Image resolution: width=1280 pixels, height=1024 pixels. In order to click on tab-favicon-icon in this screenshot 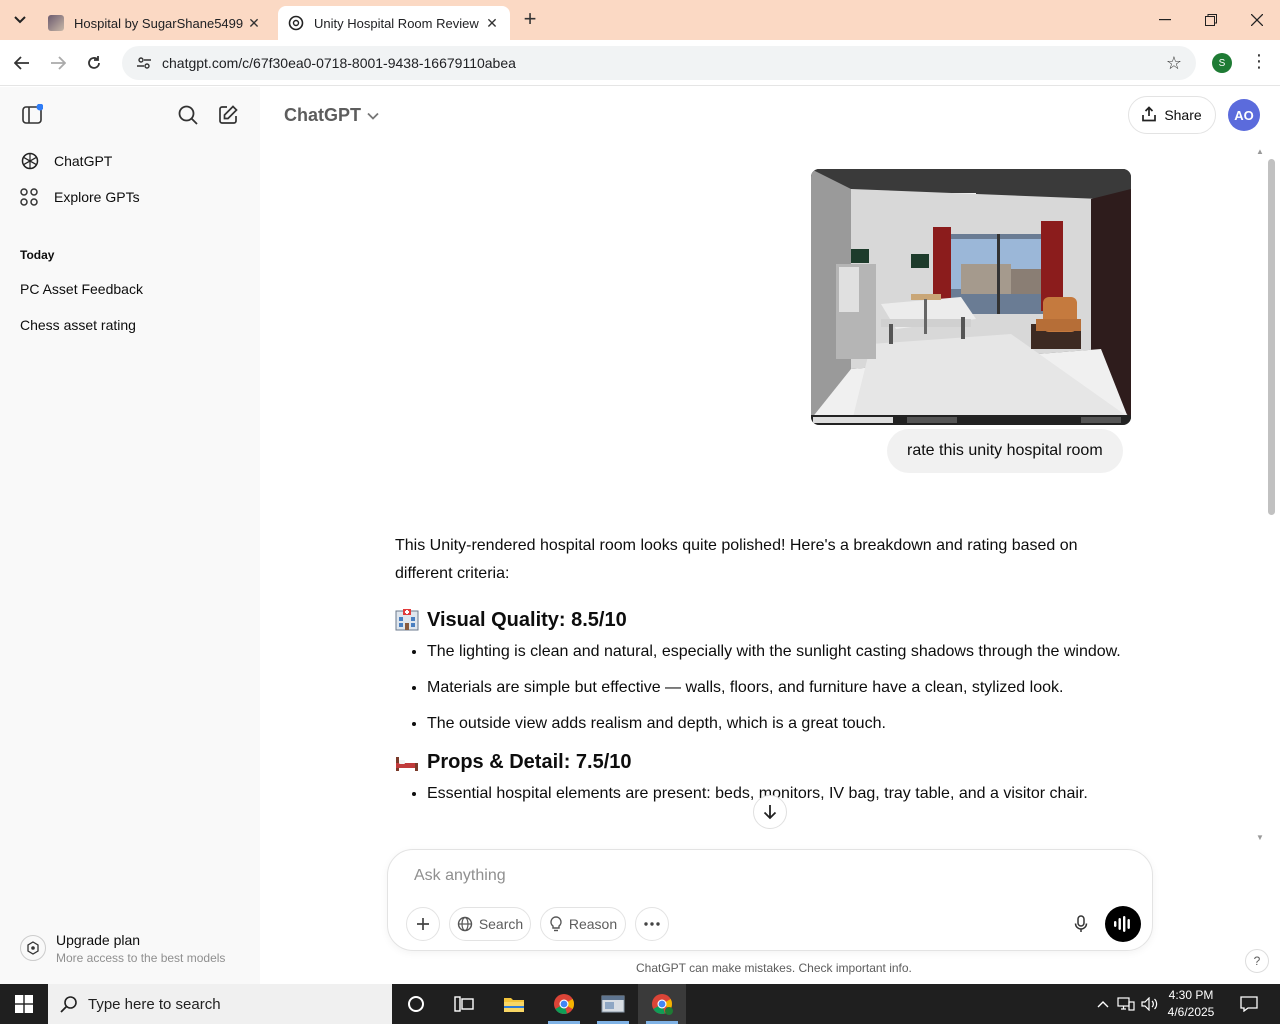, I will do `click(56, 23)`.